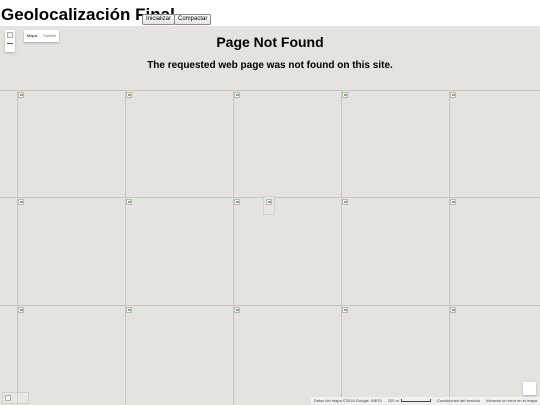 This screenshot has width=540, height=405. Describe the element at coordinates (458, 401) in the screenshot. I see `terms-link: Condiciones del servicio` at that location.